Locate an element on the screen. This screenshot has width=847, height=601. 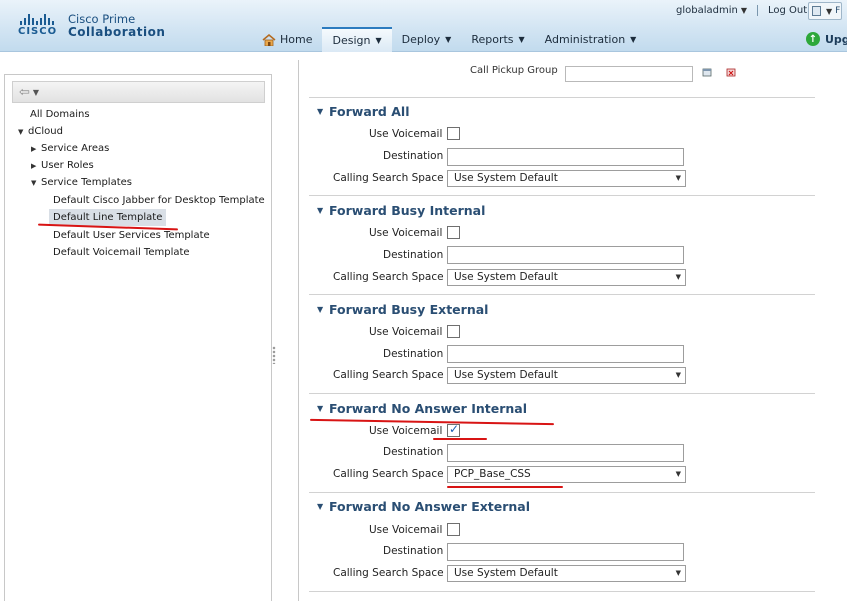
forward-no-answer-internal-voicemail-checkbox is located at coordinates (453, 429).